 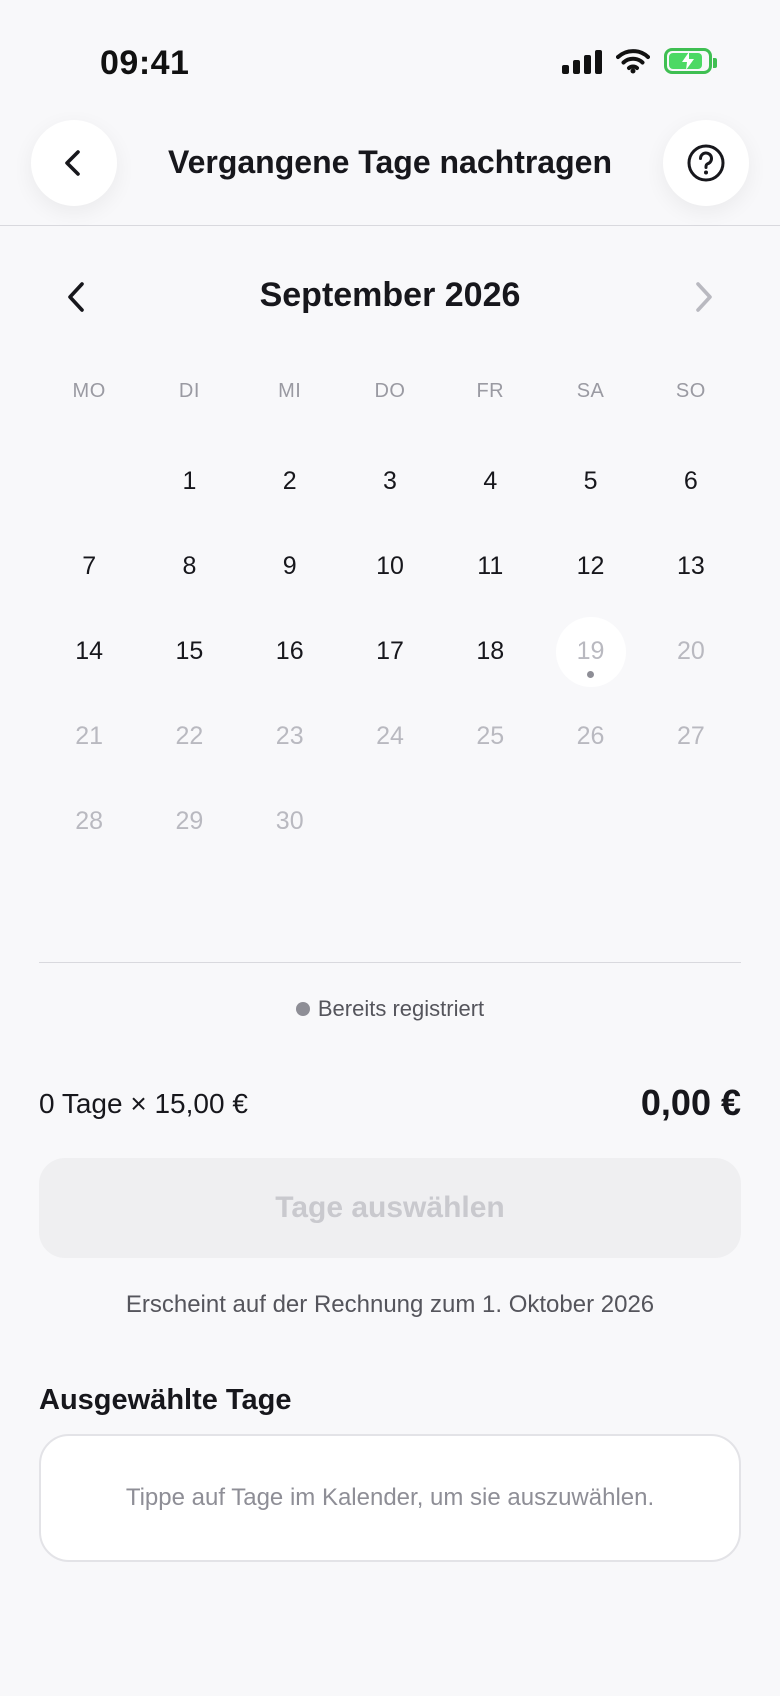 I want to click on chevron-right-icon, so click(x=704, y=297).